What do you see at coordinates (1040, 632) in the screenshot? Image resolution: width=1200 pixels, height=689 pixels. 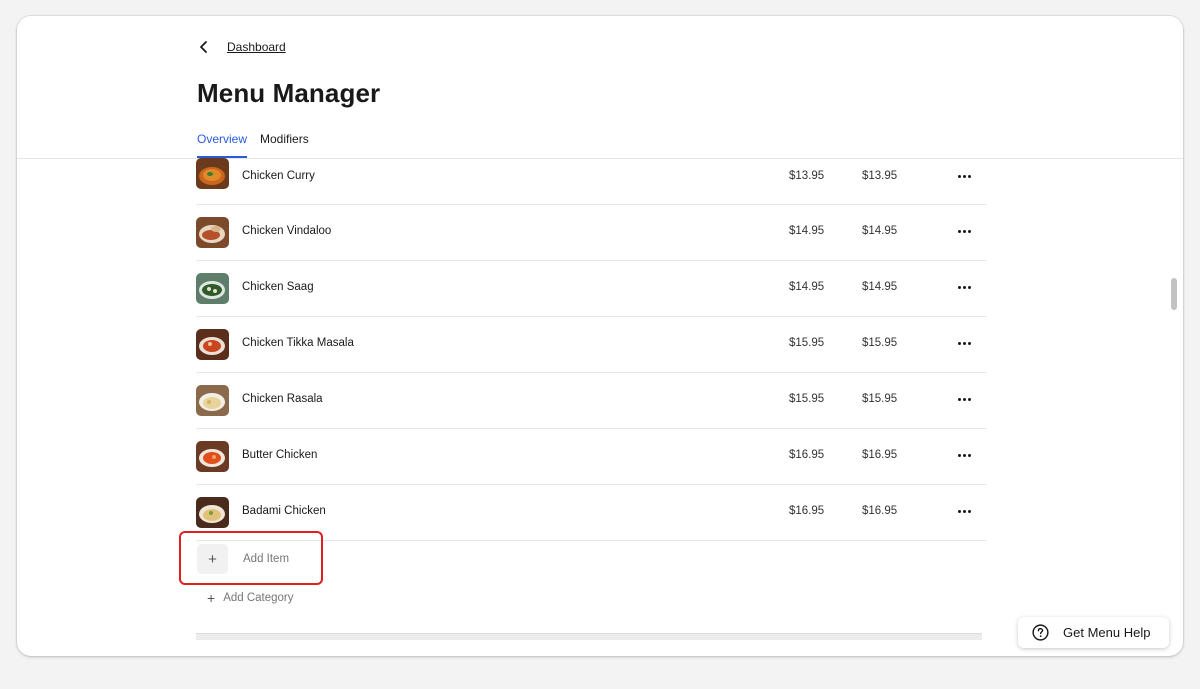 I see `question-circle-icon` at bounding box center [1040, 632].